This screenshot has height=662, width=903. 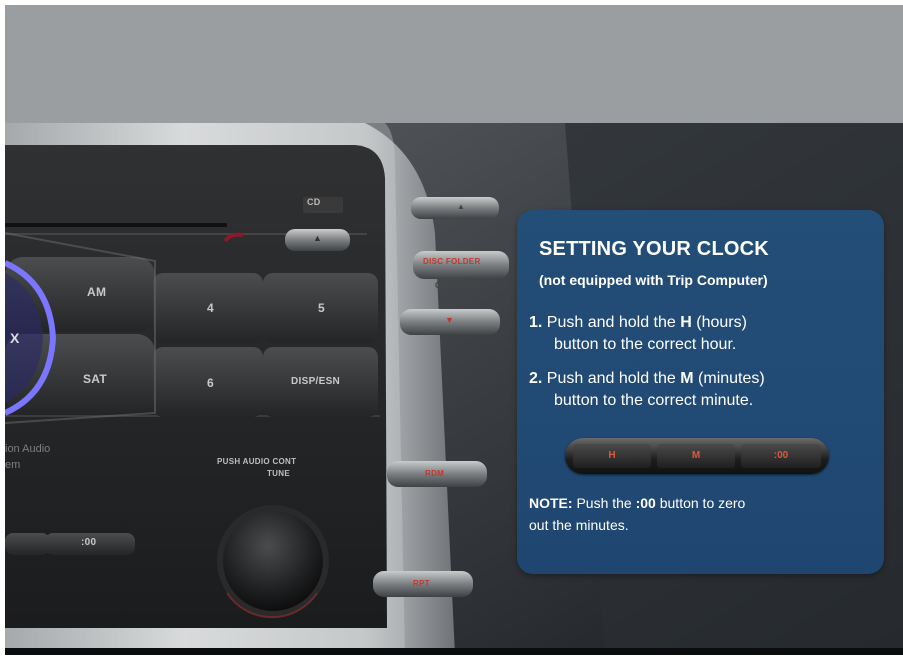 I want to click on step-1-key: H, so click(x=686, y=322).